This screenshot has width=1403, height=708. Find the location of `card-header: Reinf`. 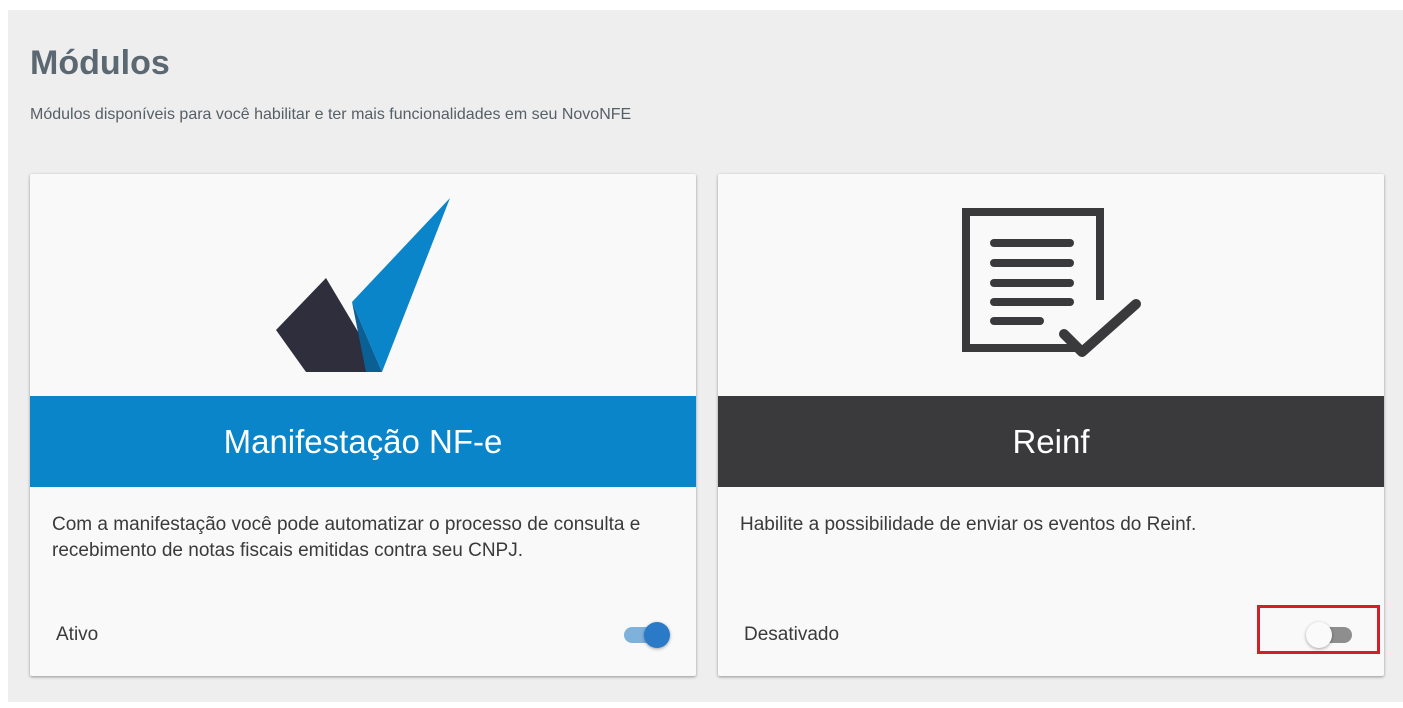

card-header: Reinf is located at coordinates (1051, 441).